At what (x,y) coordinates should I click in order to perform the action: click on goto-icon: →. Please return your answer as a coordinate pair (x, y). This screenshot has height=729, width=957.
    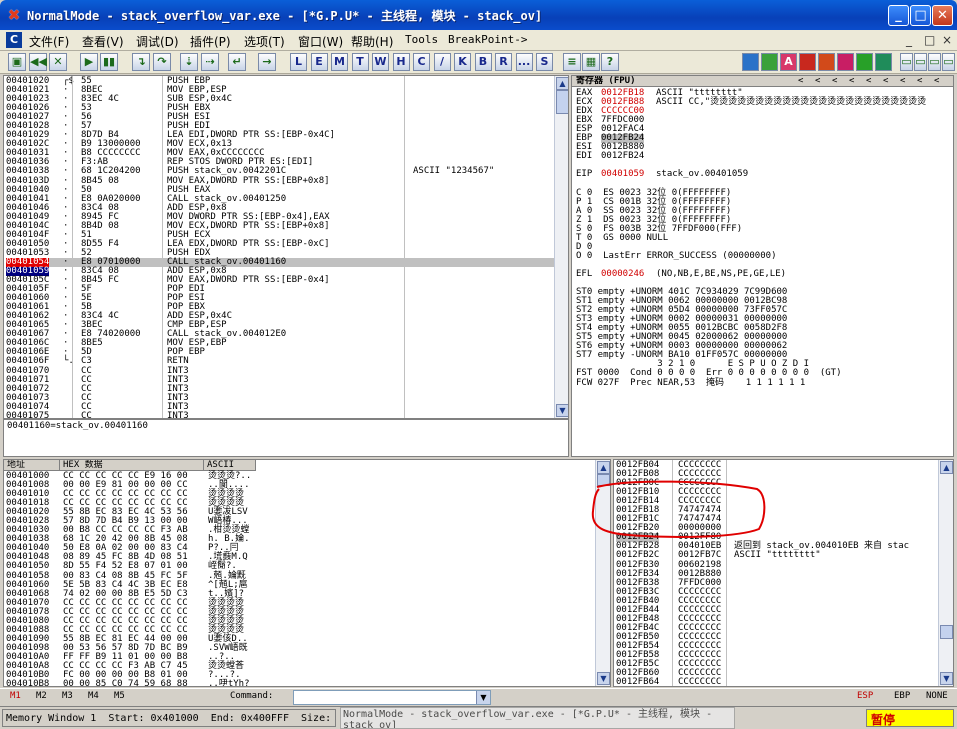
    Looking at the image, I should click on (267, 62).